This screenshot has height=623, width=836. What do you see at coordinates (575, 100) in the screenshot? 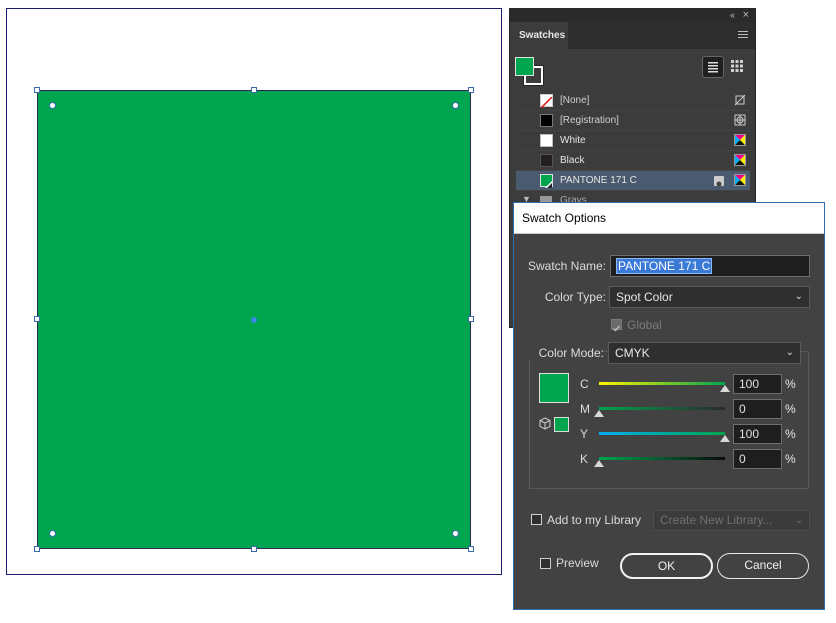
I see `swatch-name: [None]` at bounding box center [575, 100].